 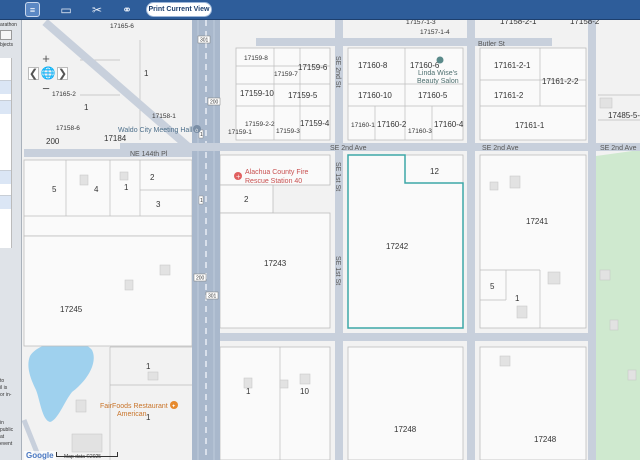 What do you see at coordinates (68, 128) in the screenshot?
I see `parcel-label: 17158-6` at bounding box center [68, 128].